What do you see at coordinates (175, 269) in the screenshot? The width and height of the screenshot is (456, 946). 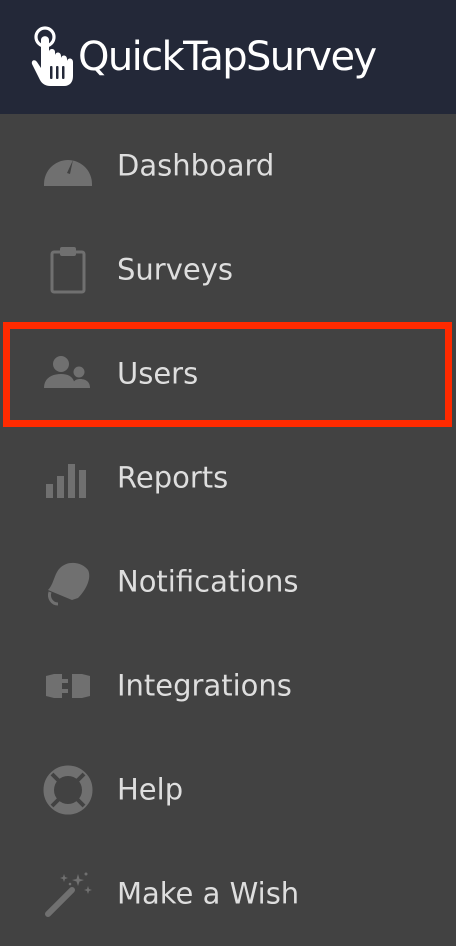 I see `sidebar-item-label: Surveys` at bounding box center [175, 269].